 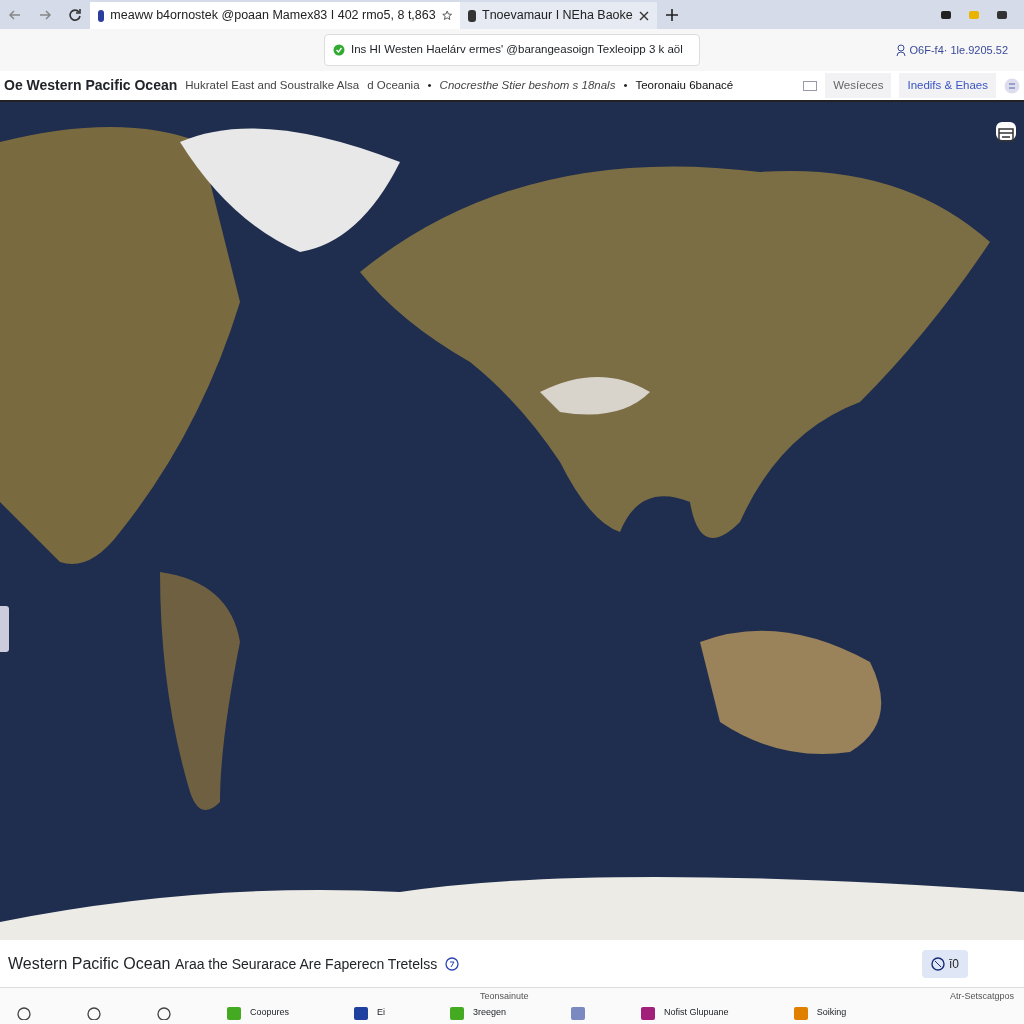 What do you see at coordinates (527, 85) in the screenshot?
I see `breadcrumb-link: Cnocresthe Stier beshom s 18nals` at bounding box center [527, 85].